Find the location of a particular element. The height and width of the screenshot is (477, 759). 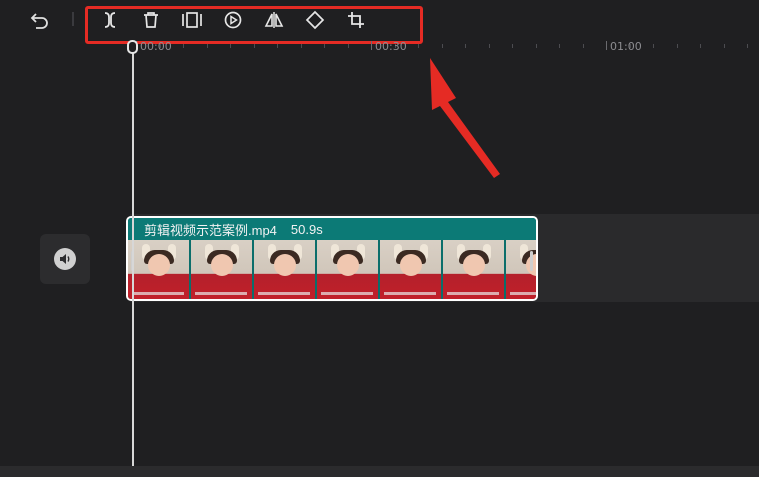

clip-header: 剪辑视频示范案例.mp4 50.9s is located at coordinates (332, 229).